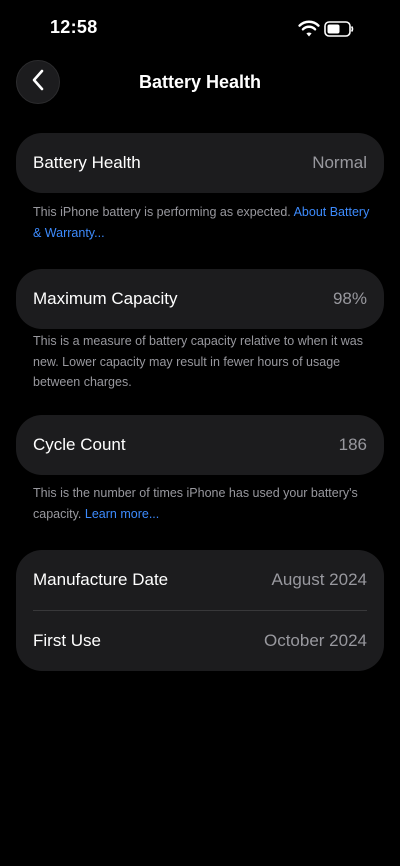 The image size is (400, 866). Describe the element at coordinates (309, 29) in the screenshot. I see `wifi-icon` at that location.